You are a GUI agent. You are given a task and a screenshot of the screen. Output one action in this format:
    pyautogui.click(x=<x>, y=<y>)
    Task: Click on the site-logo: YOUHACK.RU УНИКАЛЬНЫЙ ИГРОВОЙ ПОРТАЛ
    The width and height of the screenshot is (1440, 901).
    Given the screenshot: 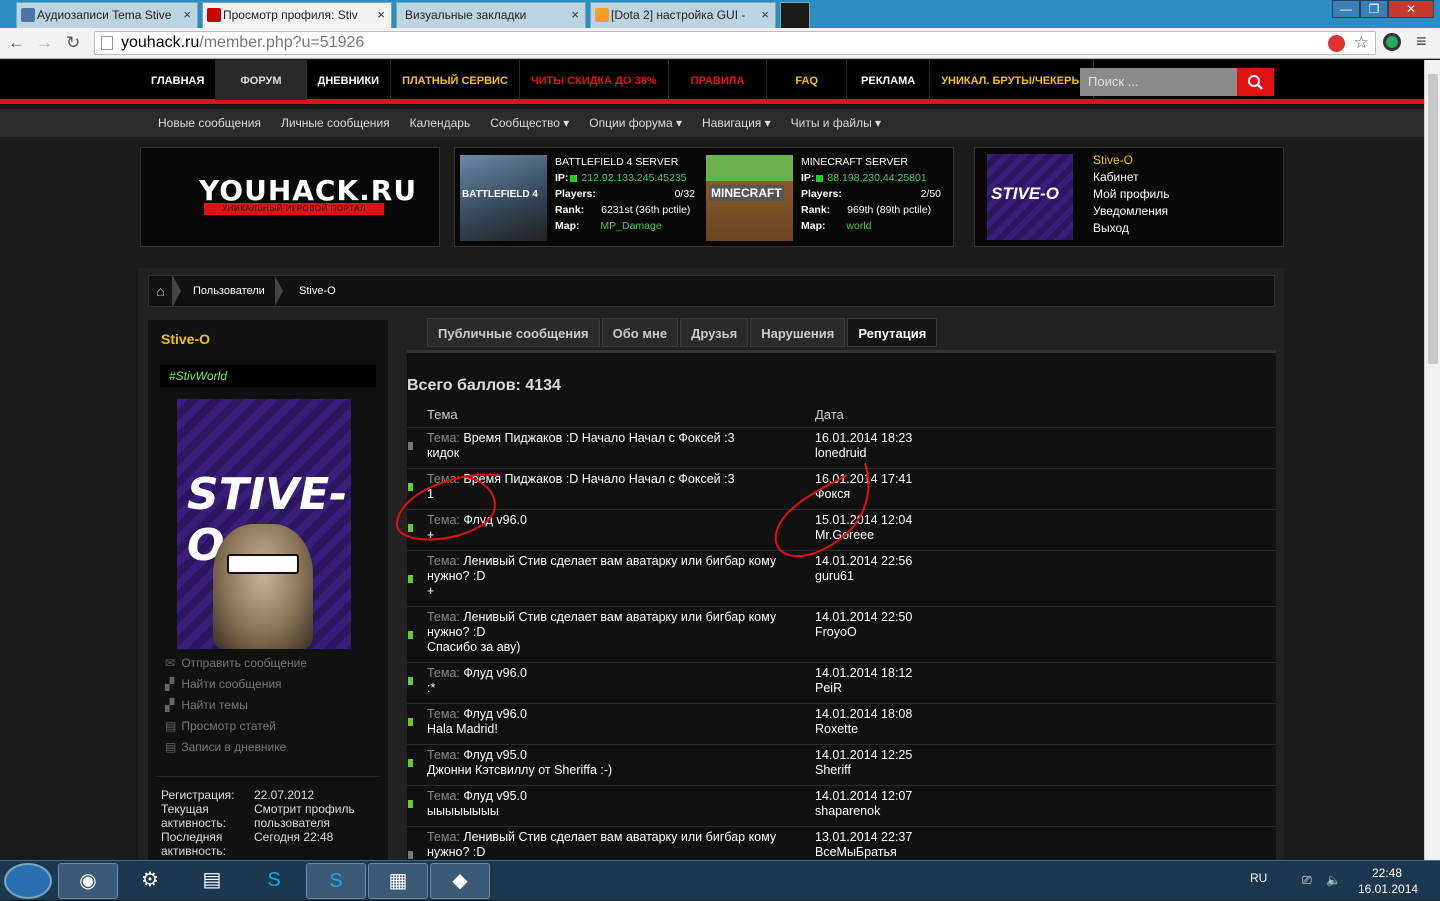 What is the action you would take?
    pyautogui.click(x=290, y=197)
    